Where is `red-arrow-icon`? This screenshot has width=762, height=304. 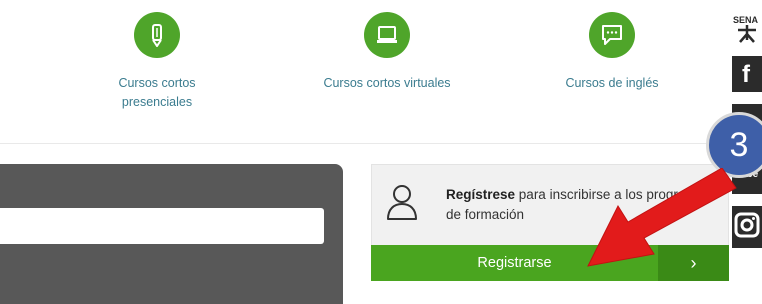 red-arrow-icon is located at coordinates (662, 217).